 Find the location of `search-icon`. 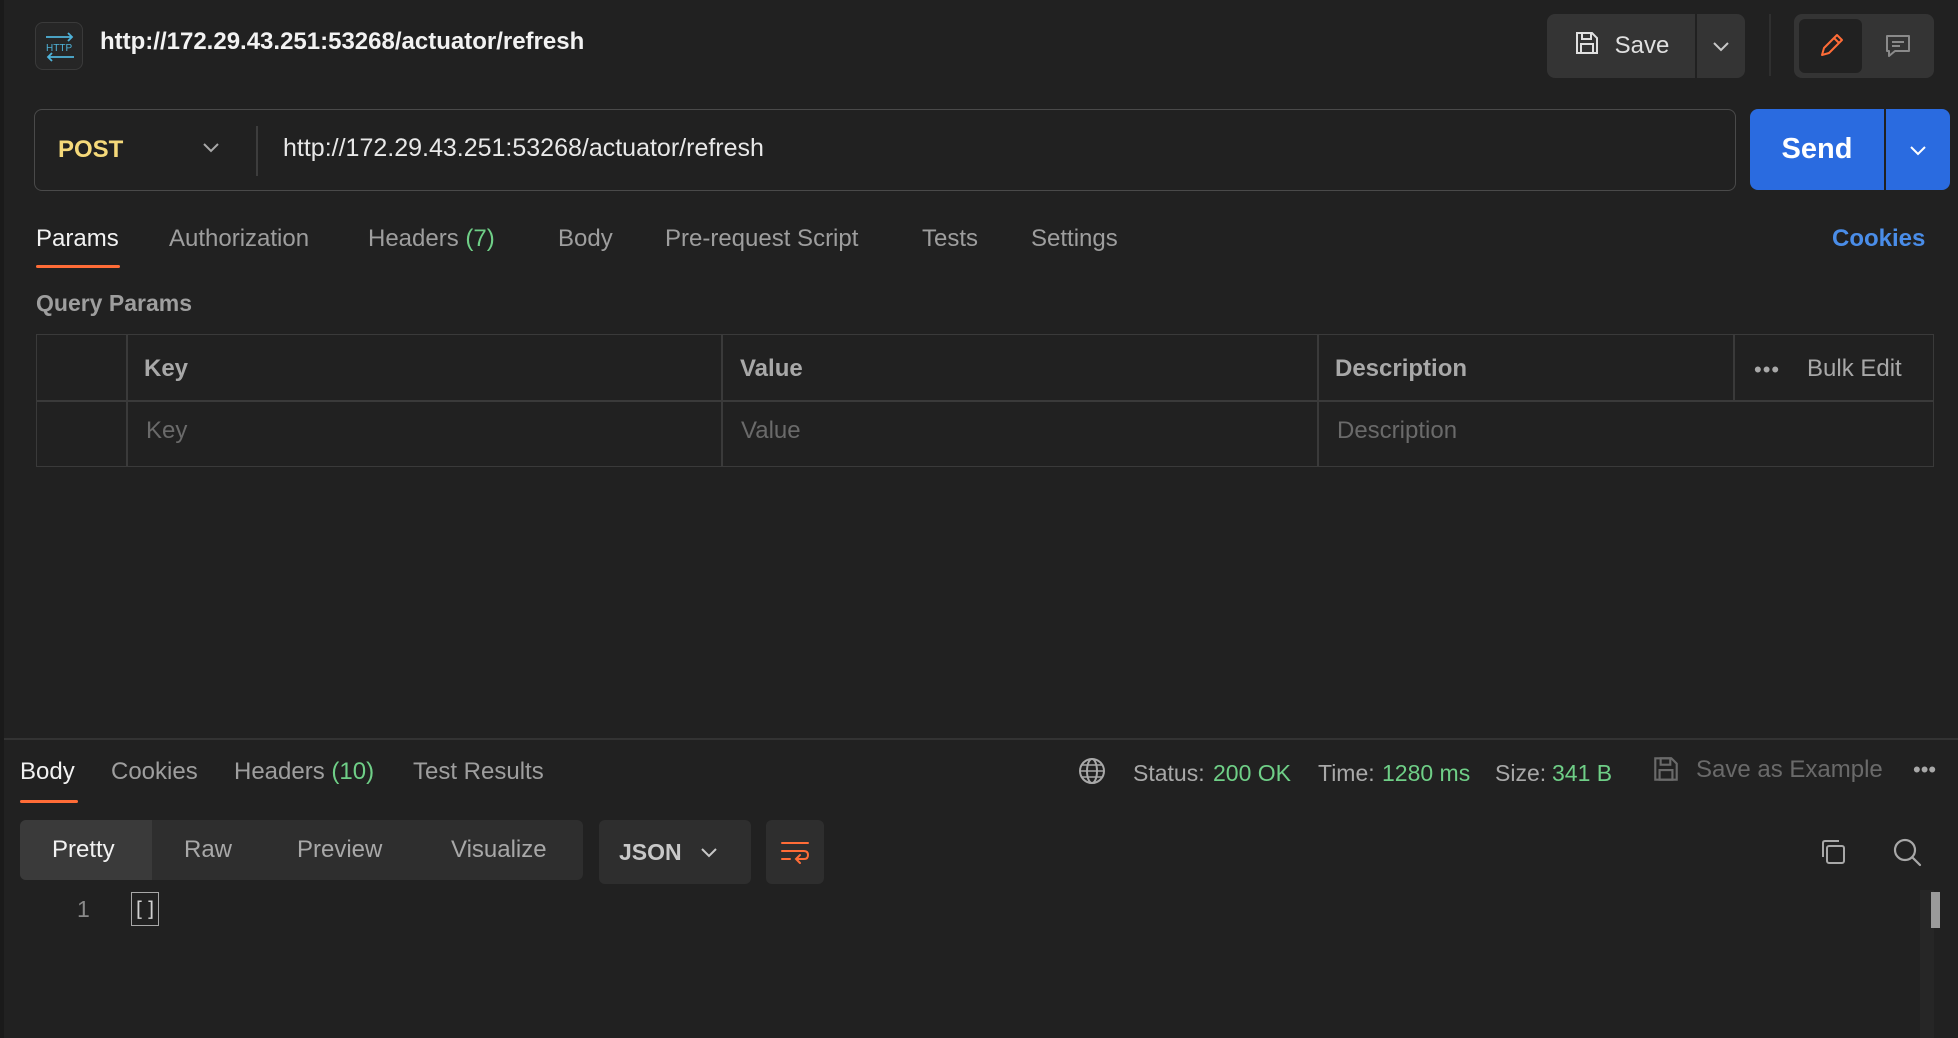

search-icon is located at coordinates (1907, 854).